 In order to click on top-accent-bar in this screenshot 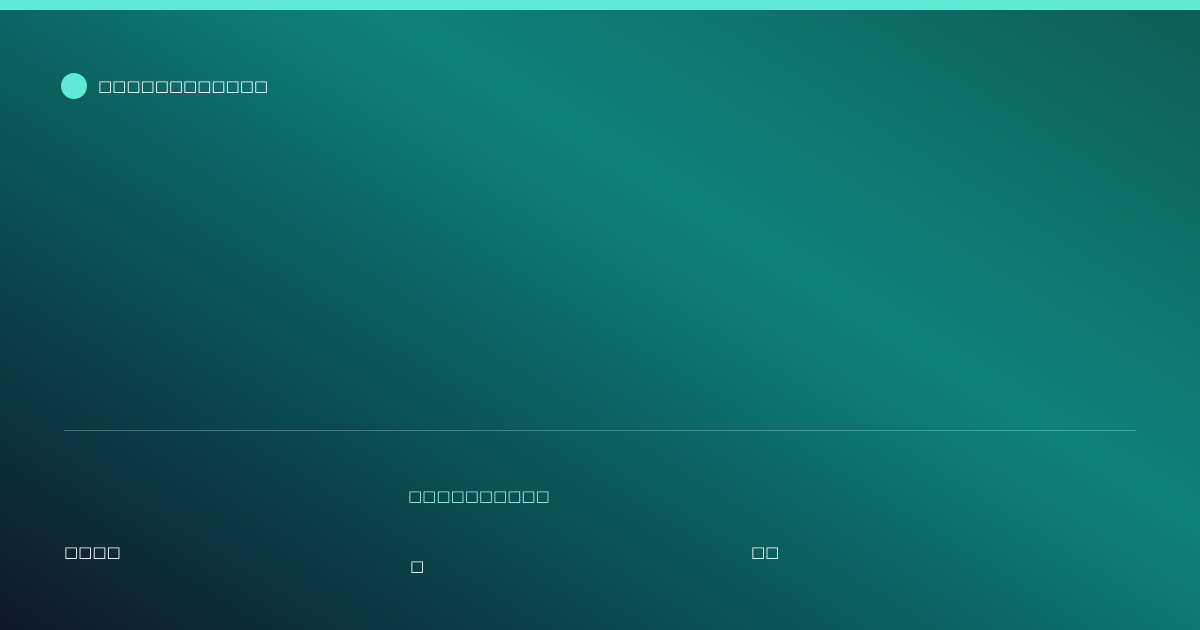, I will do `click(600, 5)`.